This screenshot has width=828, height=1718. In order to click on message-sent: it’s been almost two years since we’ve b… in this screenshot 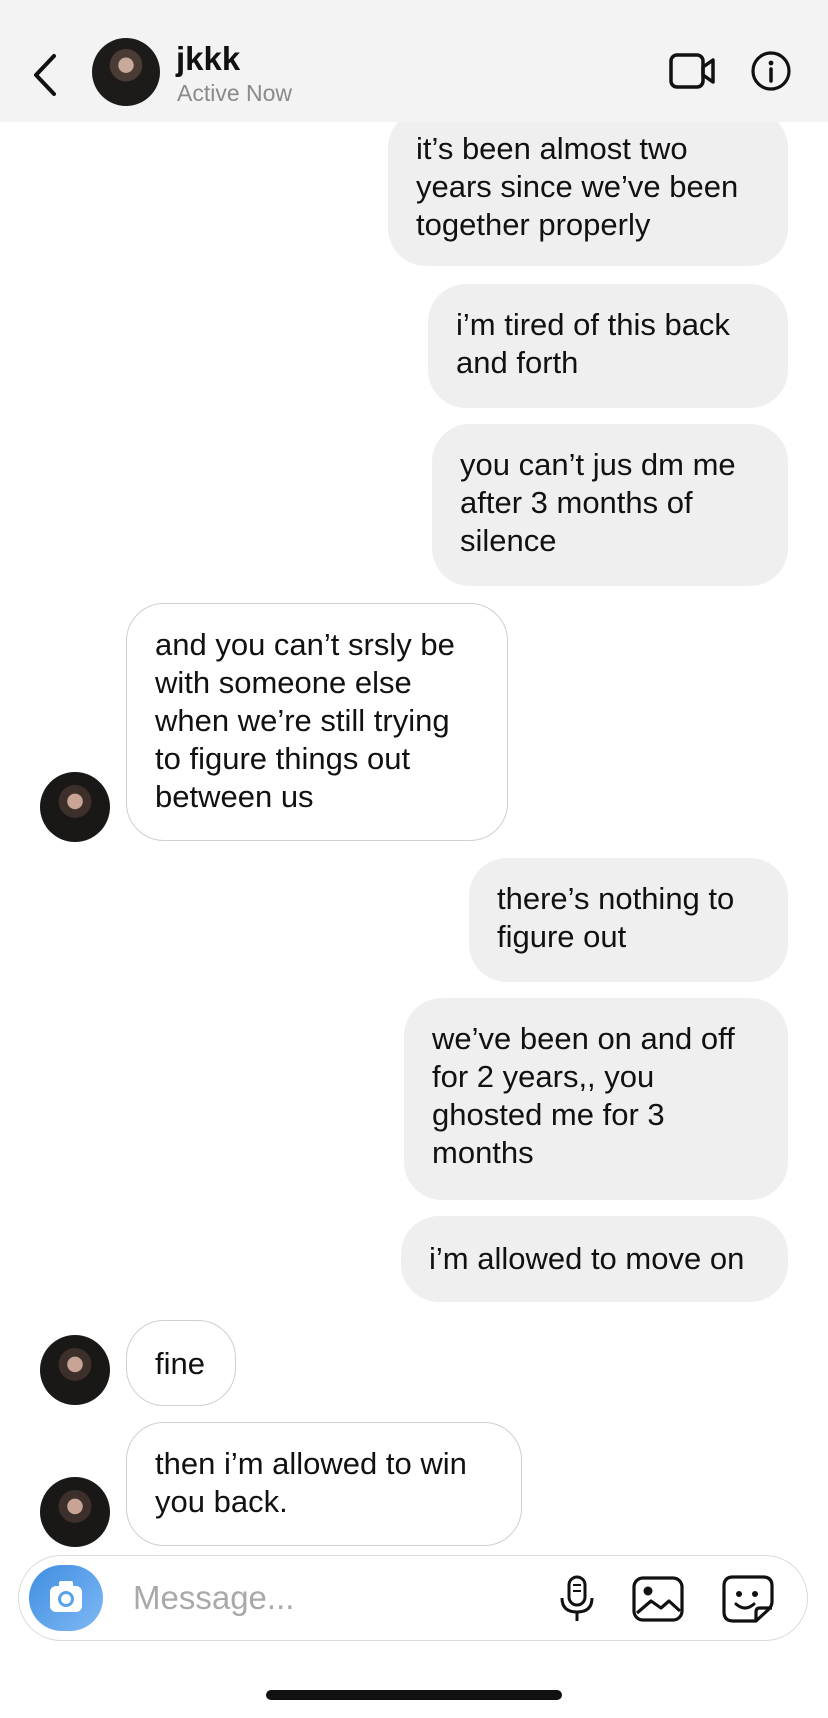, I will do `click(588, 188)`.